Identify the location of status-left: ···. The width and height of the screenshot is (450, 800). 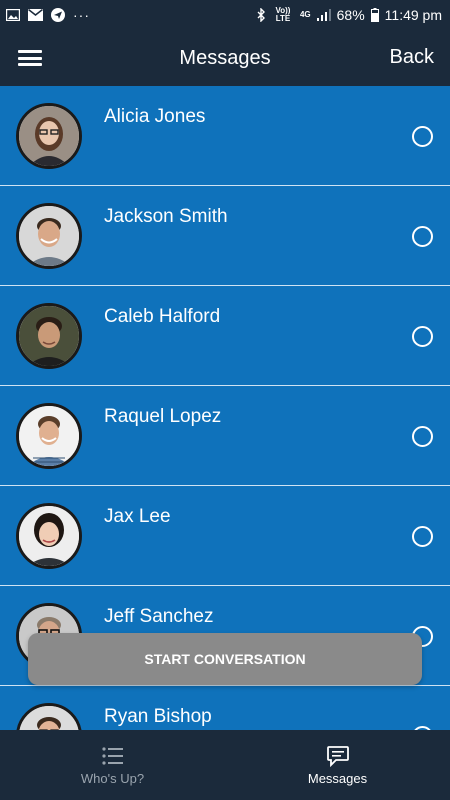
(48, 15).